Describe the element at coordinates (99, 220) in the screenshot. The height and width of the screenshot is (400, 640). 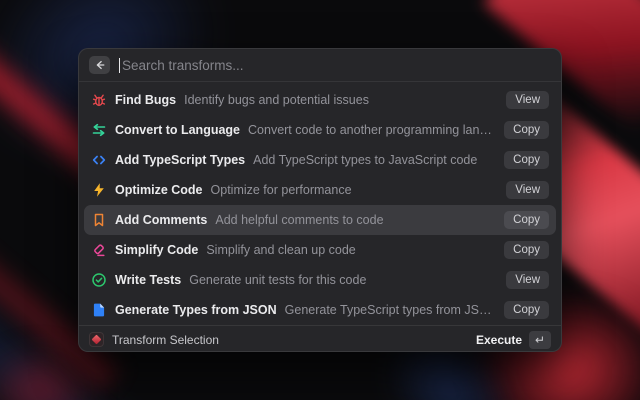
I see `bookmark-icon` at that location.